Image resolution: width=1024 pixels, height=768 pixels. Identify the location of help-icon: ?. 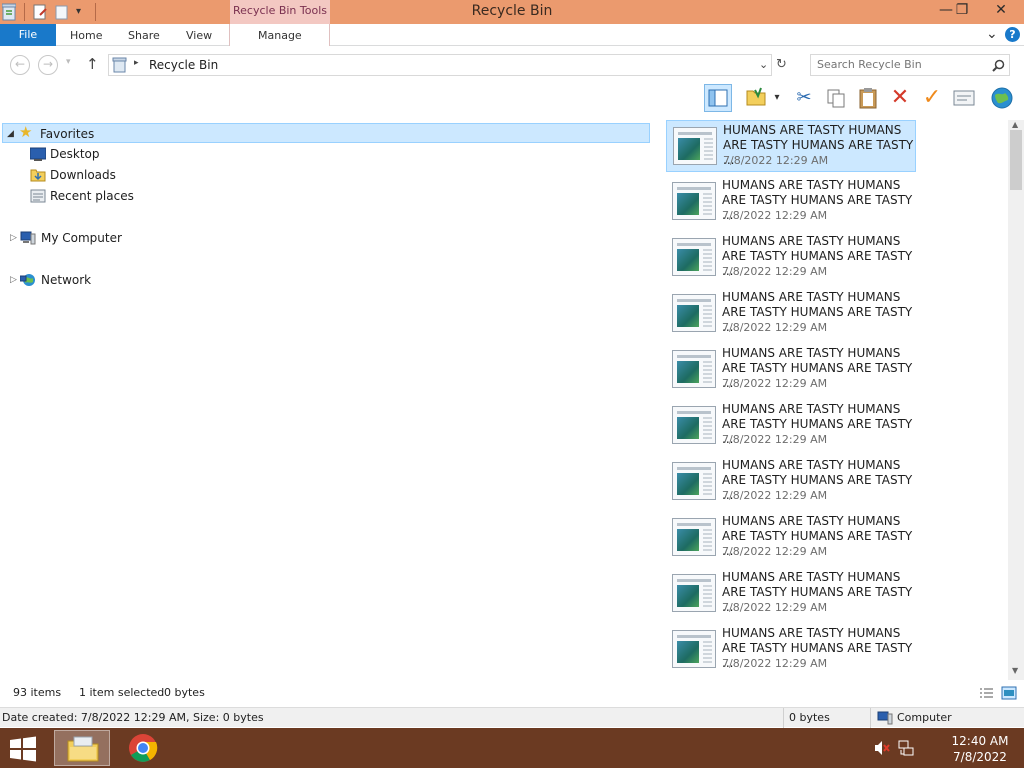
(1012, 34).